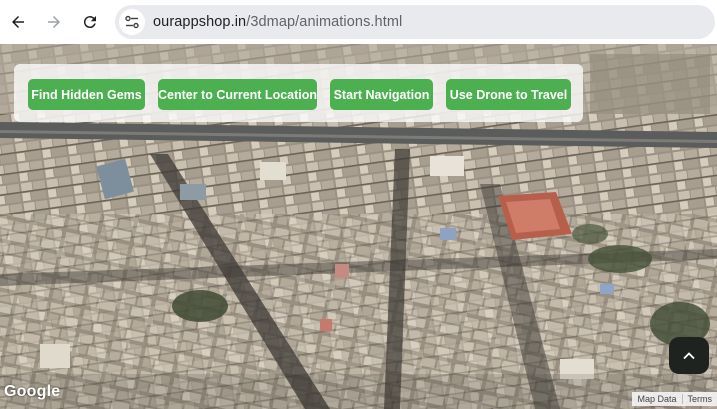 The image size is (717, 409). I want to click on address-bar: ourappshop.in/3dmap/animations.html, so click(415, 22).